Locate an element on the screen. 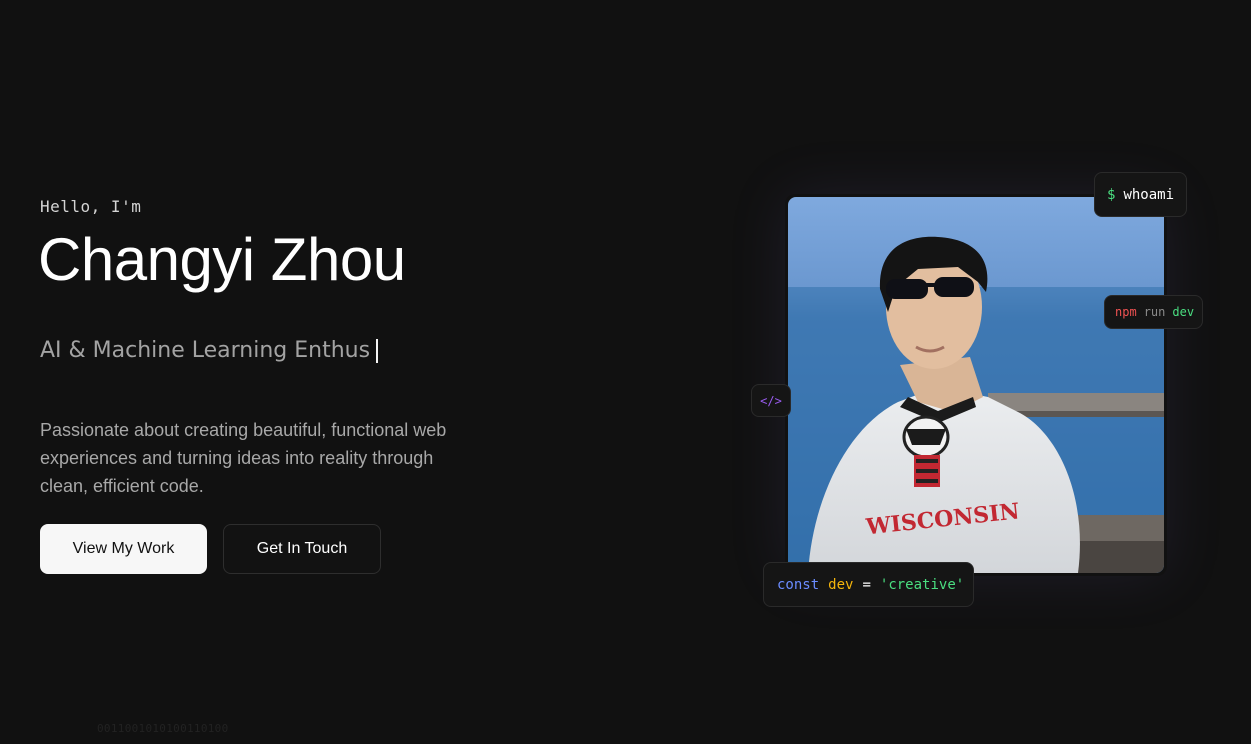 The width and height of the screenshot is (1251, 744). dev-variable: dev is located at coordinates (841, 584).